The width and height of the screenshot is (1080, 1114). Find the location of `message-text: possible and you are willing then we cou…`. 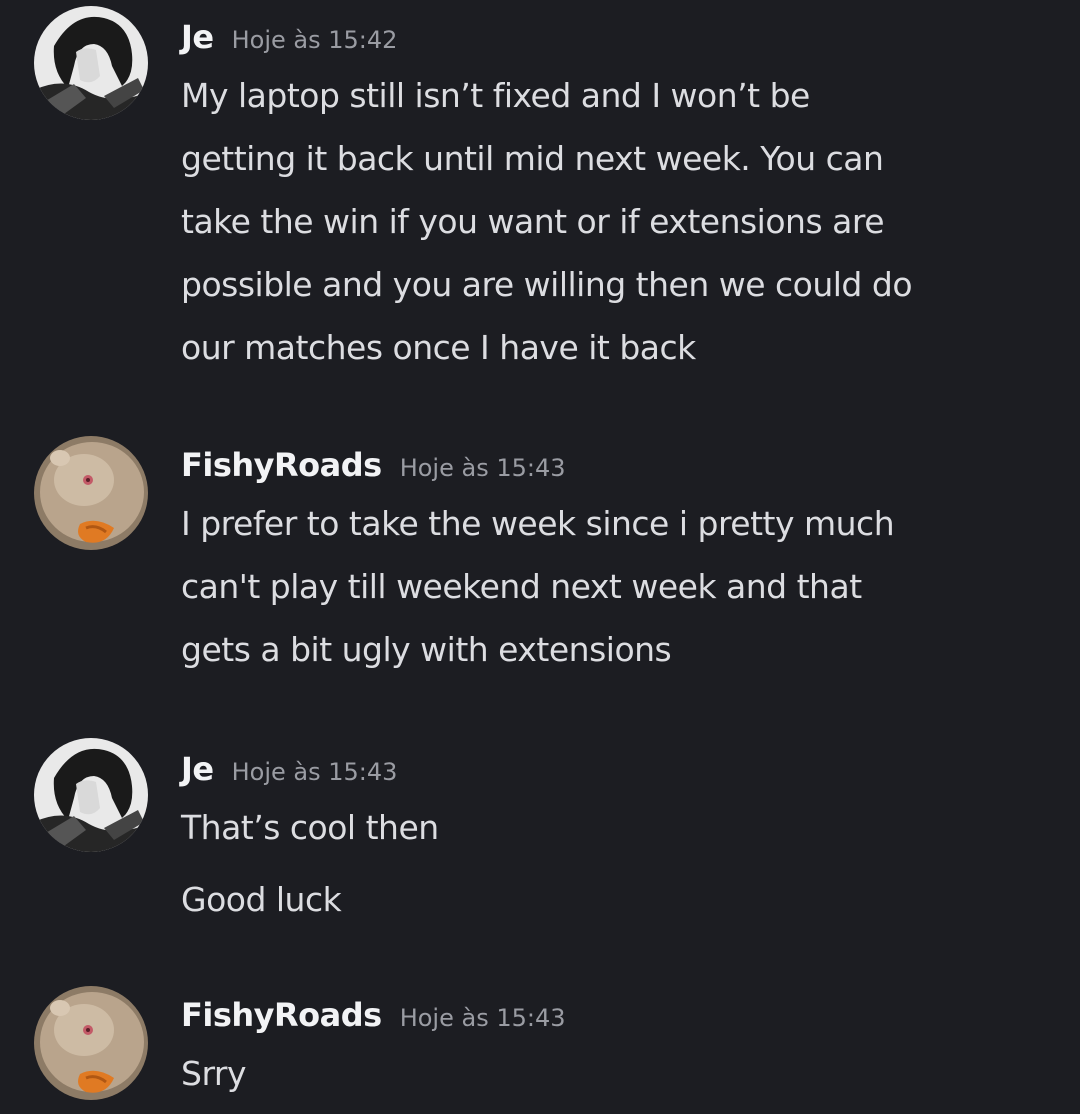

message-text: possible and you are willing then we cou… is located at coordinates (547, 284).